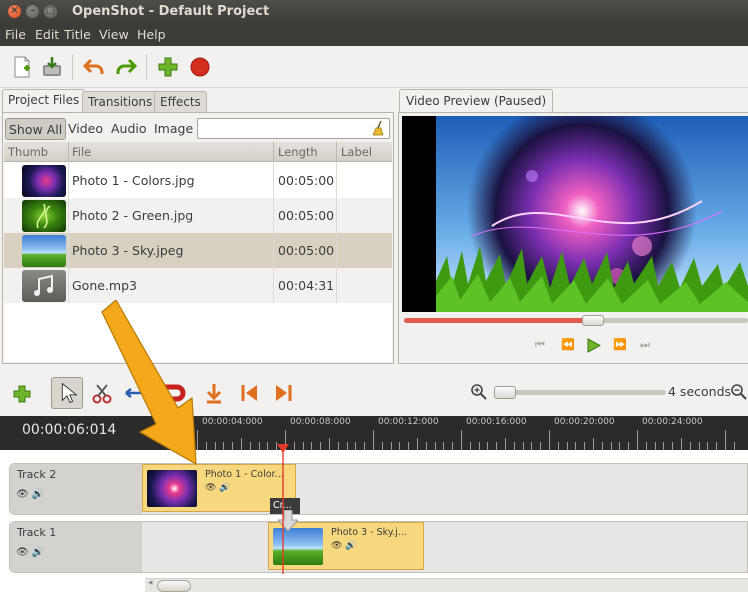  What do you see at coordinates (593, 320) in the screenshot?
I see `seek-handle` at bounding box center [593, 320].